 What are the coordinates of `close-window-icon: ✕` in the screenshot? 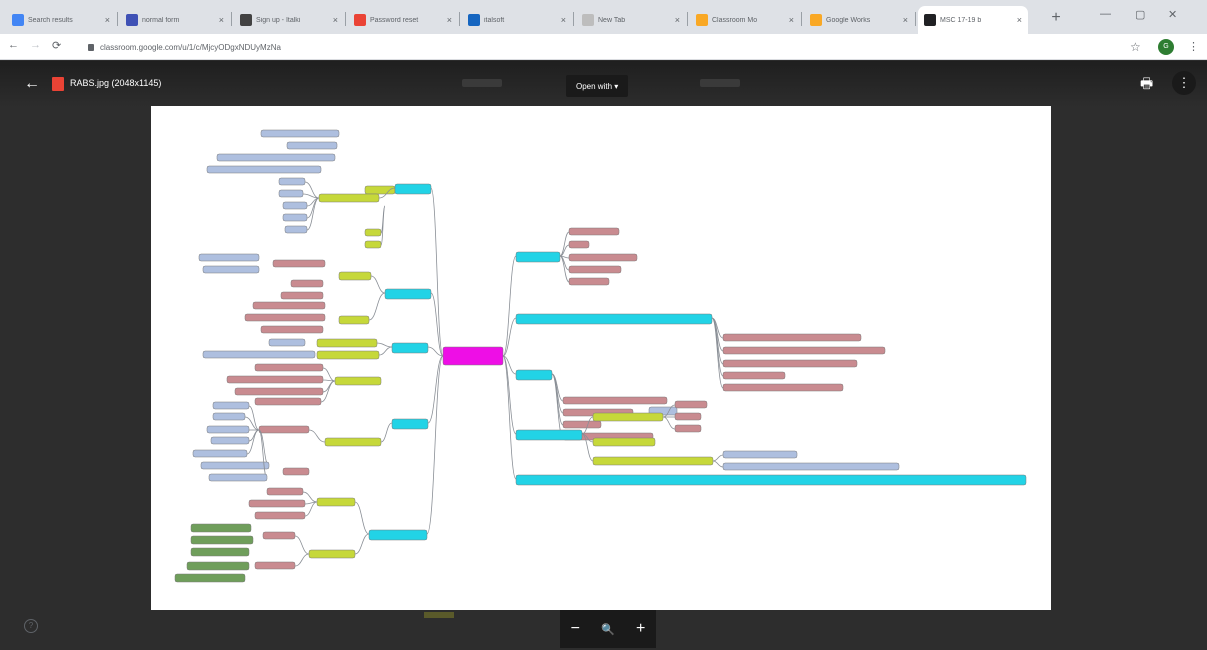 It's located at (1172, 14).